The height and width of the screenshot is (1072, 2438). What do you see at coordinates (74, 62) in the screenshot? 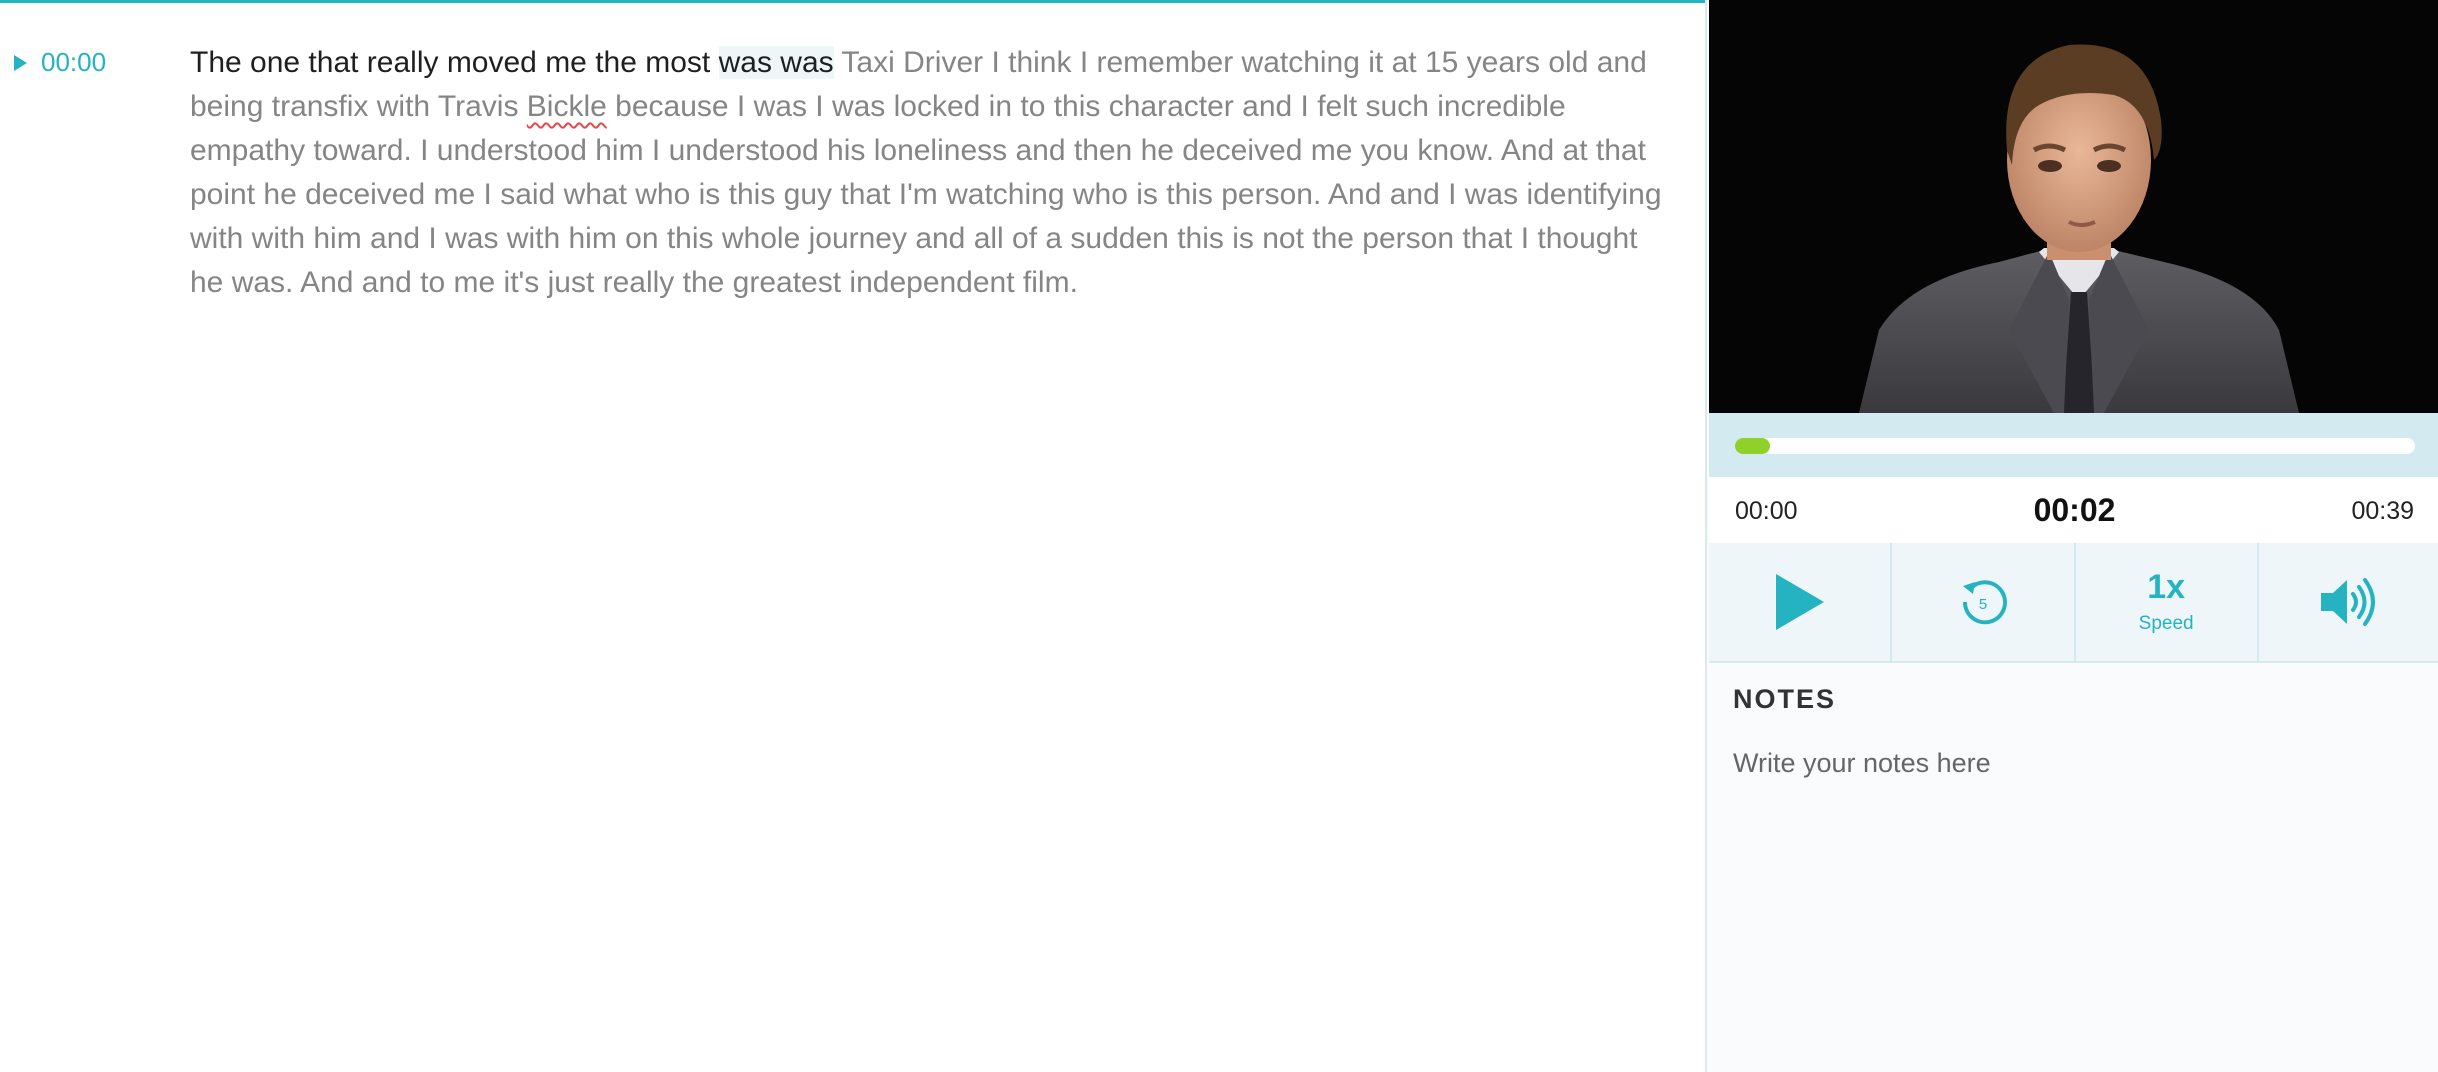
I see `timestamp-label: 00:00` at bounding box center [74, 62].